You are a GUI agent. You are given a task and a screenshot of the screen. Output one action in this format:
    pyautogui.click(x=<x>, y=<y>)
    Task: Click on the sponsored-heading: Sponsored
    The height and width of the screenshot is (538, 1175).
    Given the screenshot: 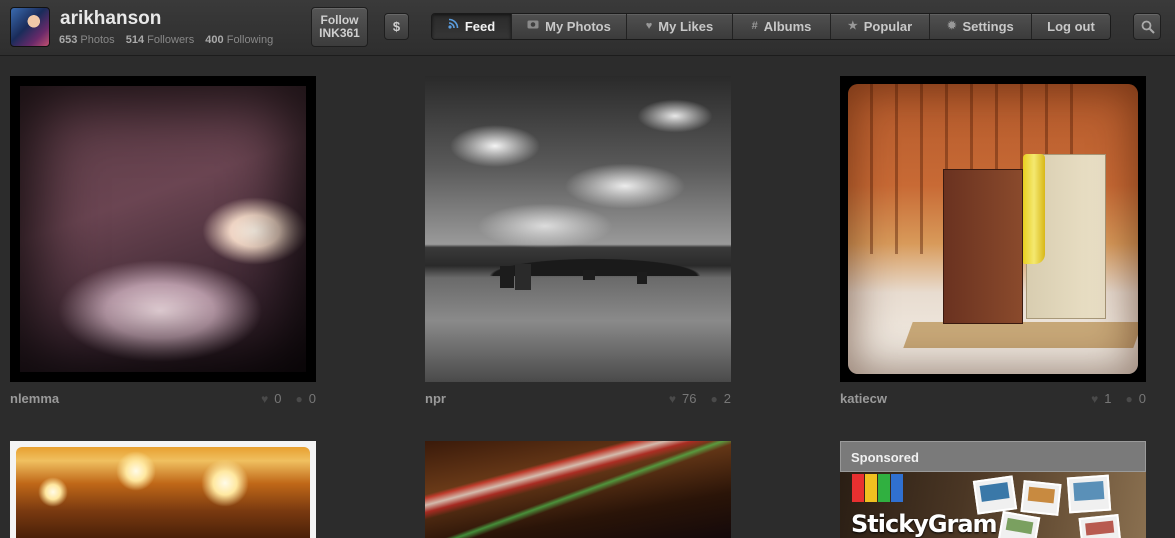 What is the action you would take?
    pyautogui.click(x=993, y=456)
    